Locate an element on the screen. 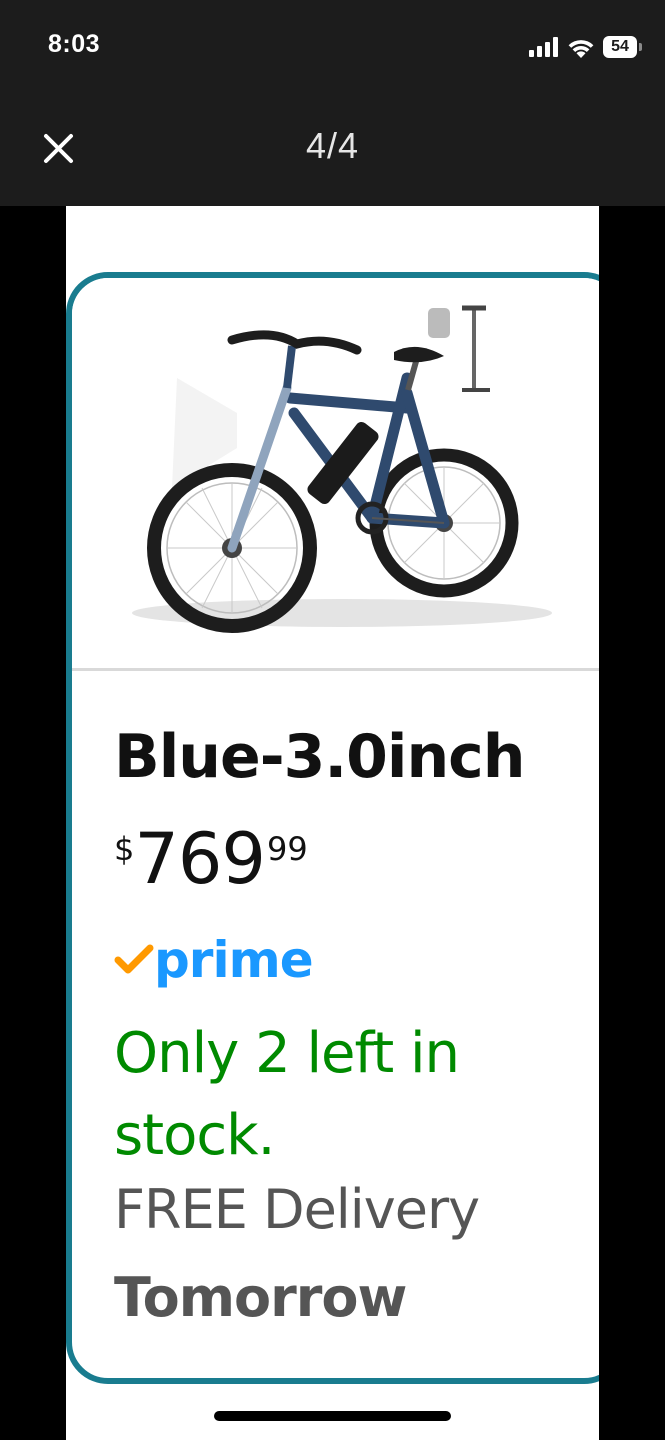  price-fraction: 99 is located at coordinates (287, 849).